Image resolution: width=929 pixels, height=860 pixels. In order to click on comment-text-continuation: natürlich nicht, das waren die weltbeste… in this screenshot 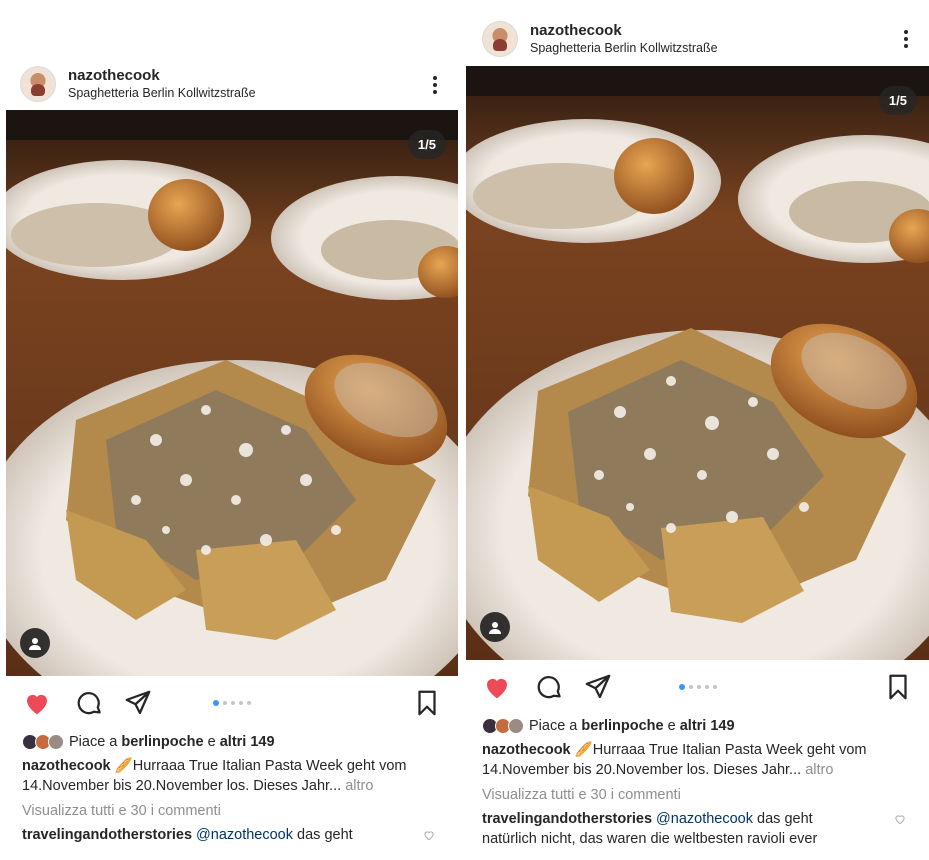, I will do `click(650, 839)`.